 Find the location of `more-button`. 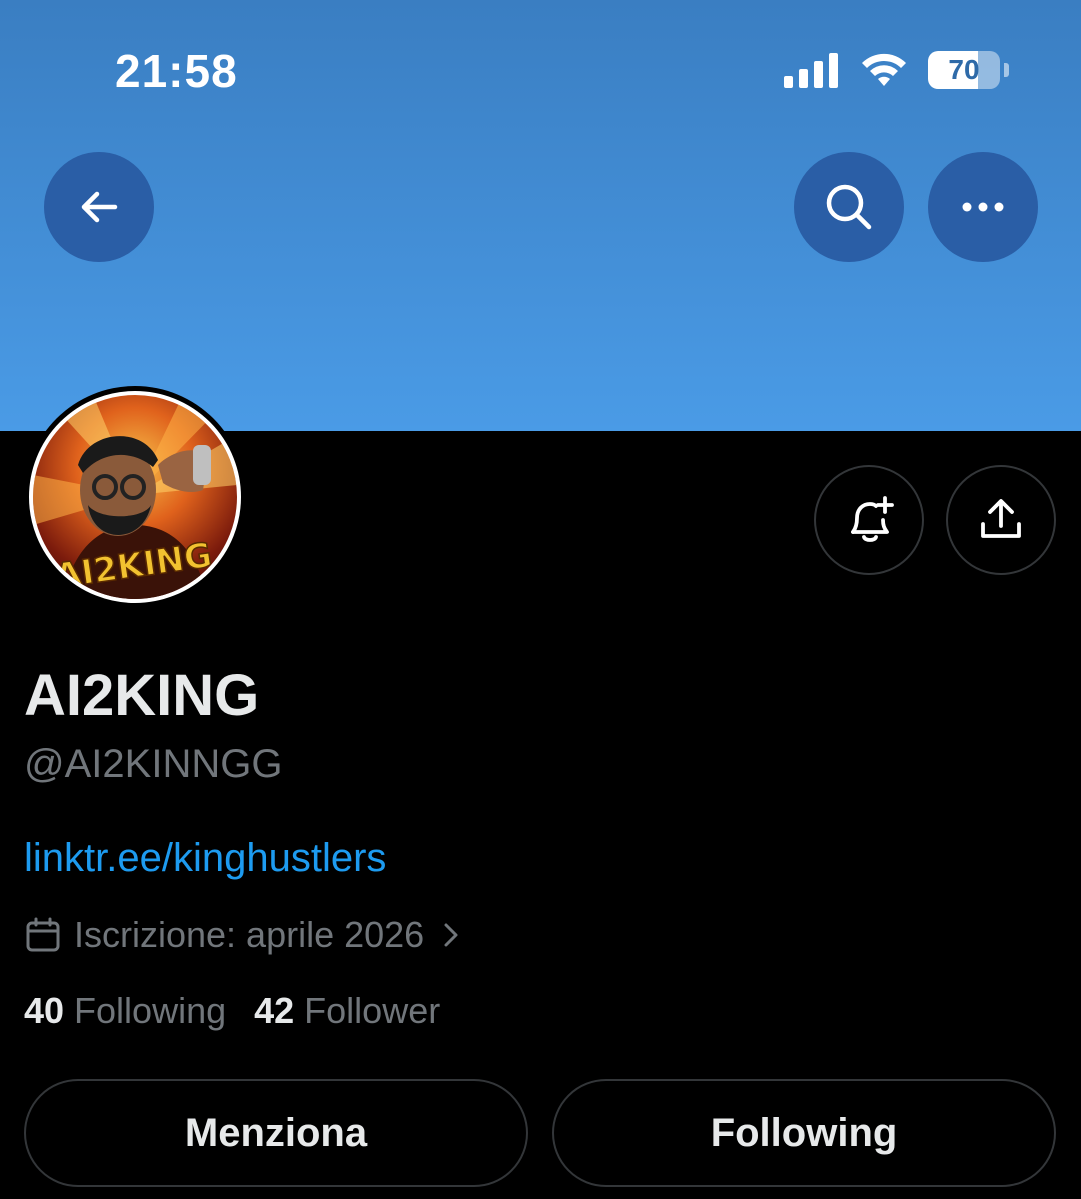

more-button is located at coordinates (983, 207).